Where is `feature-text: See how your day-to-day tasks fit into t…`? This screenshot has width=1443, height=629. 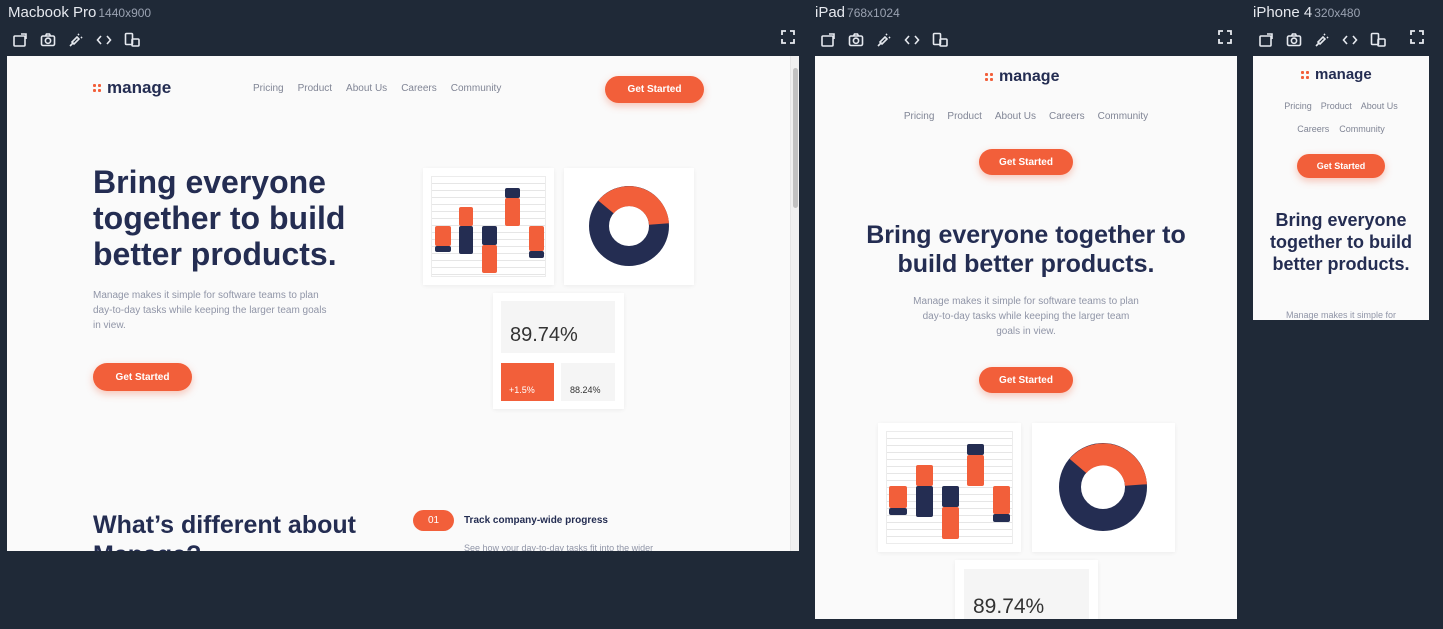
feature-text: See how your day-to-day tasks fit into t… is located at coordinates (559, 547).